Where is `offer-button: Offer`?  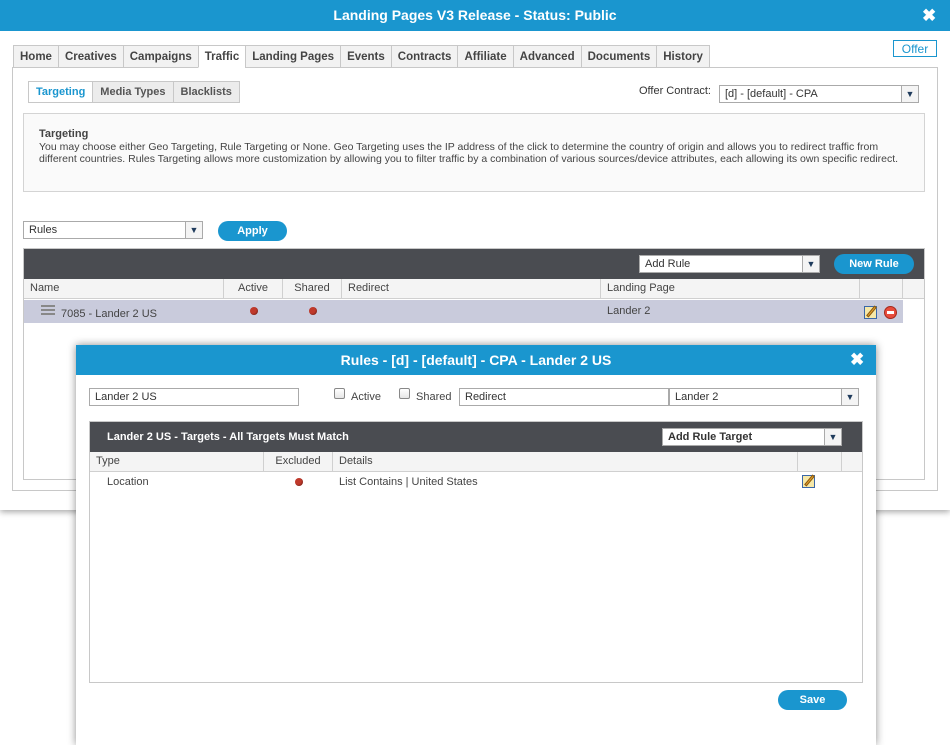
offer-button: Offer is located at coordinates (915, 48).